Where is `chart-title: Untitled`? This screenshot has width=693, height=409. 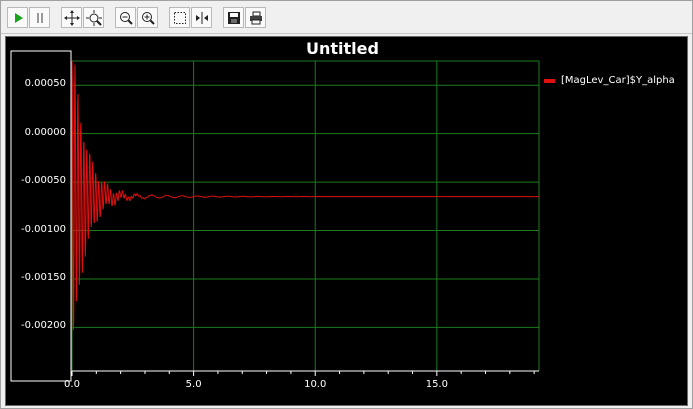 chart-title: Untitled is located at coordinates (342, 48).